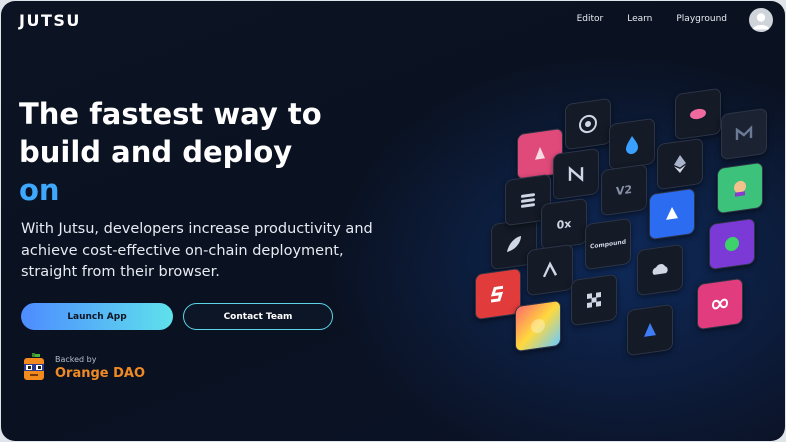  I want to click on tile-checker-icon, so click(594, 300).